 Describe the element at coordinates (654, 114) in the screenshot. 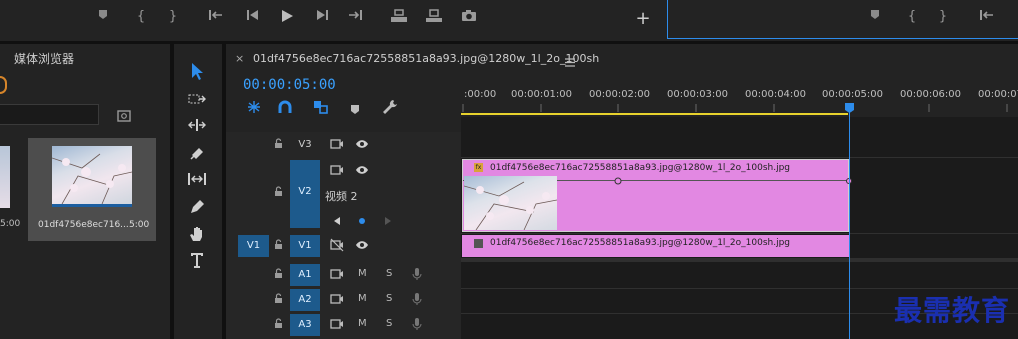

I see `work-area-bar` at that location.